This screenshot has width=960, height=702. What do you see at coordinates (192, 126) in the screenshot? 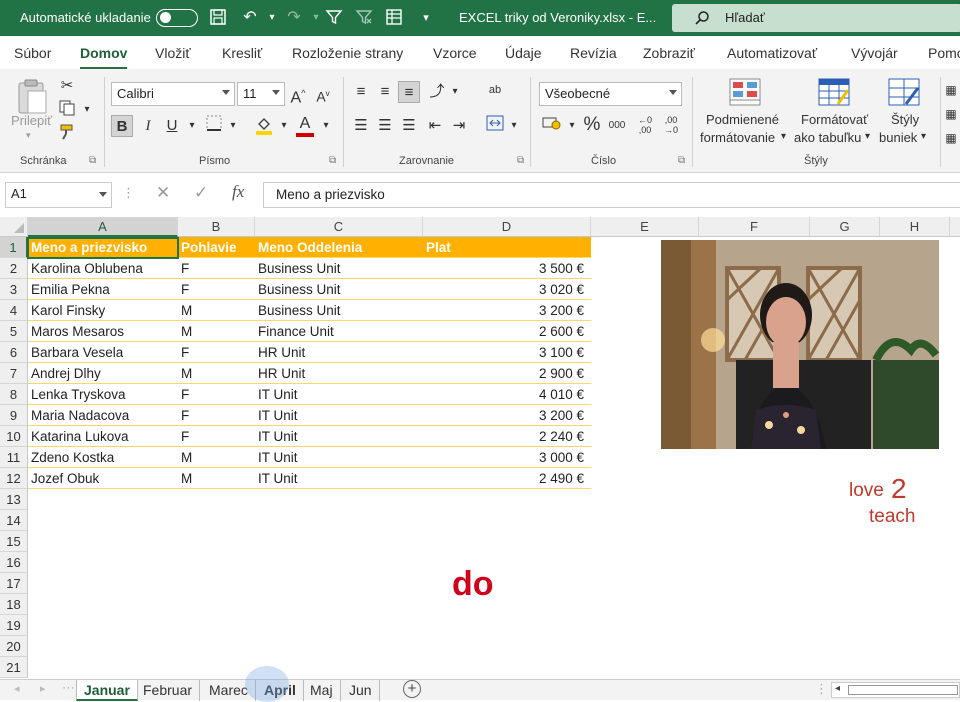
I see `underline-dropdown-icon: ▾` at bounding box center [192, 126].